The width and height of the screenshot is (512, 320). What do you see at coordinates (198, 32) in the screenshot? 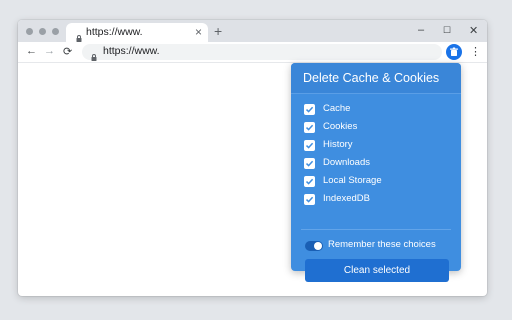
I see `tab-close-icon: ×` at bounding box center [198, 32].